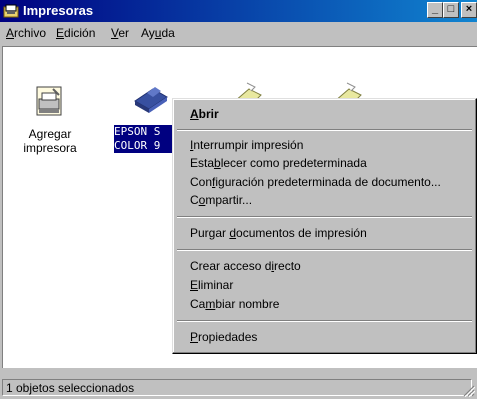 The width and height of the screenshot is (477, 399). What do you see at coordinates (324, 233) in the screenshot?
I see `menu-item-purgar: Purgar documentos de impresión` at bounding box center [324, 233].